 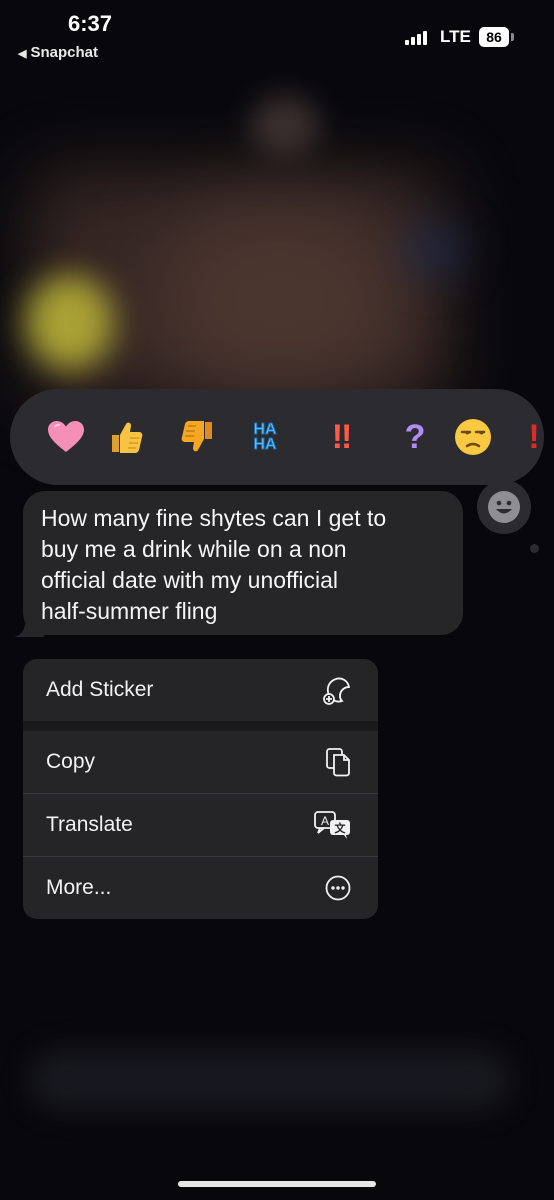 What do you see at coordinates (325, 821) in the screenshot?
I see `svg-text: A` at bounding box center [325, 821].